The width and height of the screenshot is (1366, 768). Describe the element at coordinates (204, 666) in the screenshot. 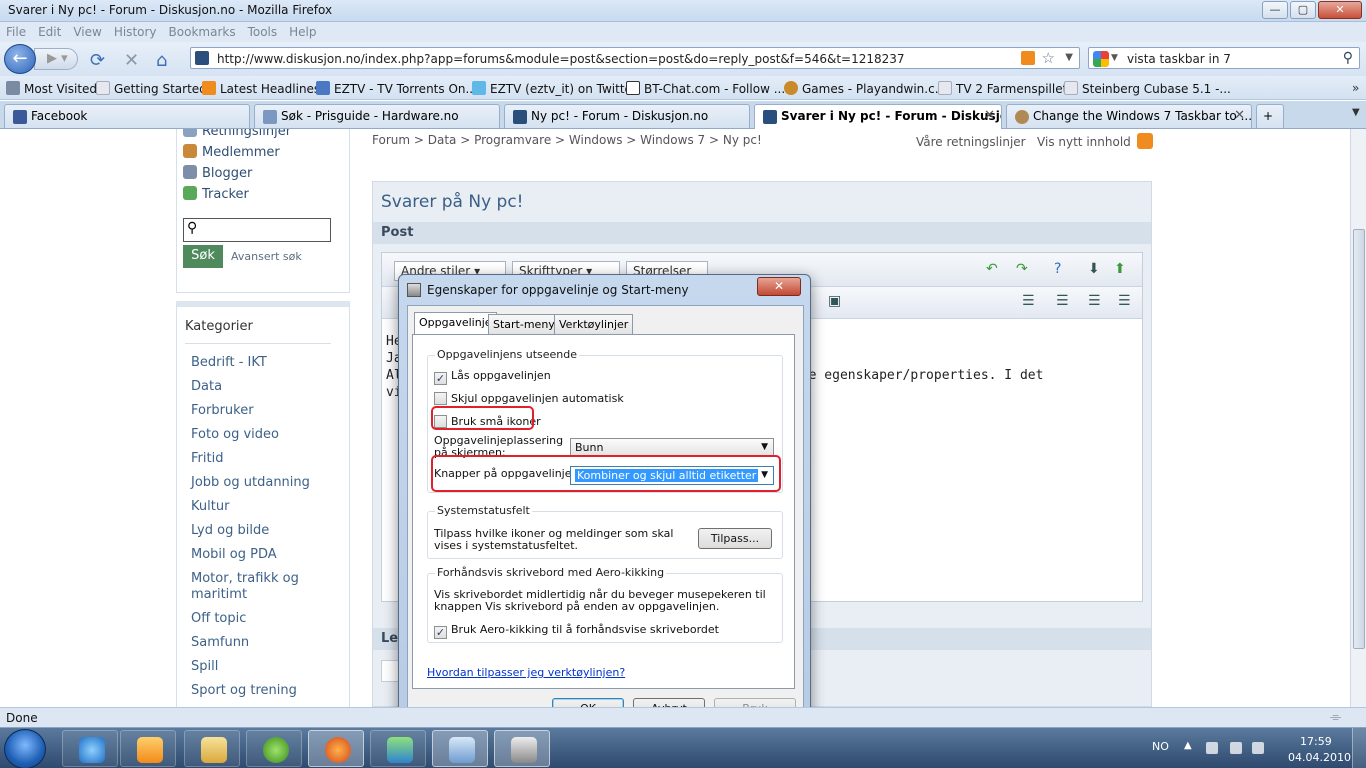

I see `category-link: Spill` at that location.